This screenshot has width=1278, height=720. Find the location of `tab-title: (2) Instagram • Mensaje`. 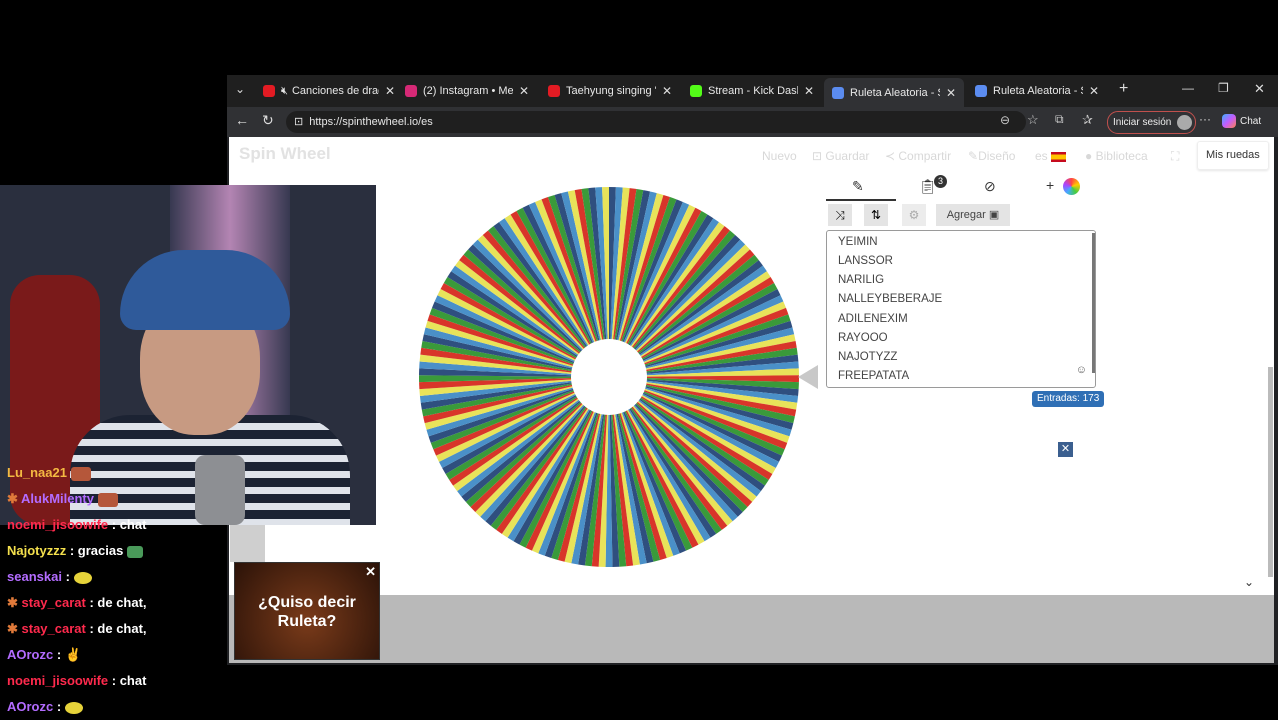

tab-title: (2) Instagram • Mensaje is located at coordinates (468, 91).